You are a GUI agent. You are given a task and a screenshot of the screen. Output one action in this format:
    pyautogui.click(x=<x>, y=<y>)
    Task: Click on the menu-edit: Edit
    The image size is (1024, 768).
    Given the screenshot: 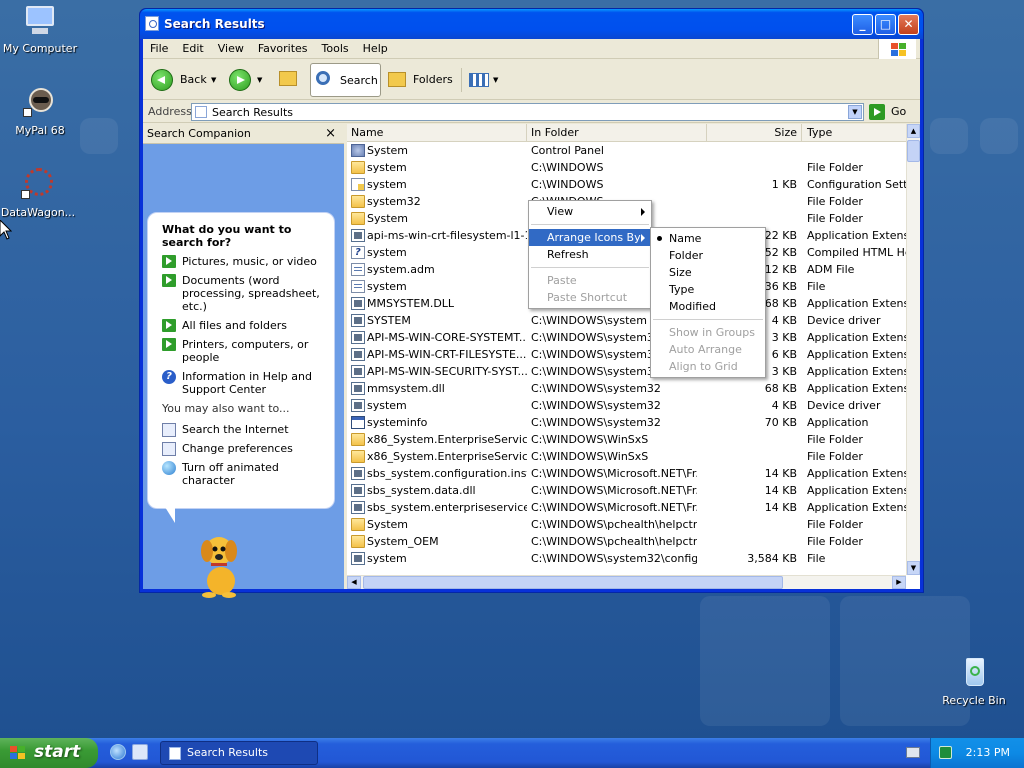 What is the action you would take?
    pyautogui.click(x=192, y=48)
    